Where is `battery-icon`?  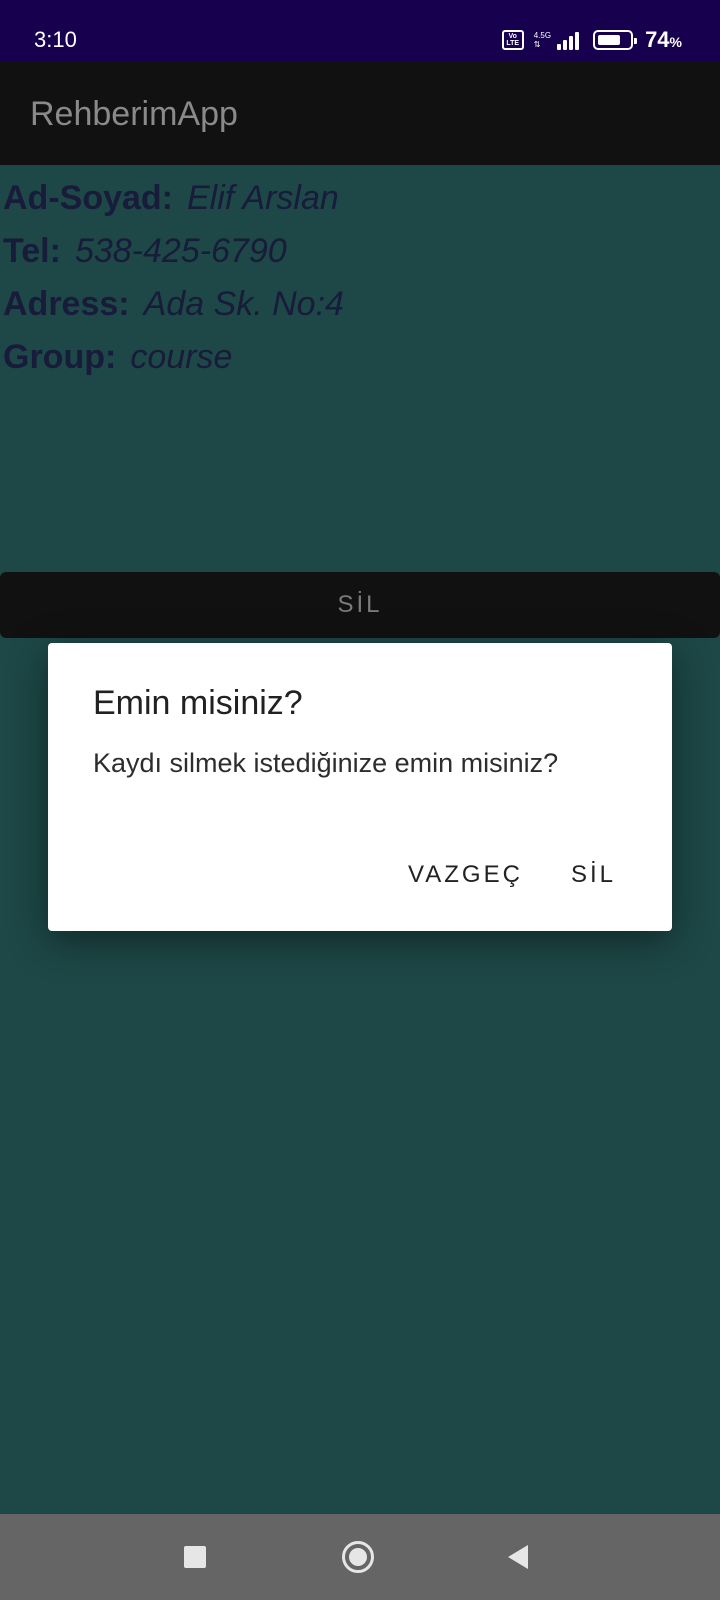 battery-icon is located at coordinates (615, 40).